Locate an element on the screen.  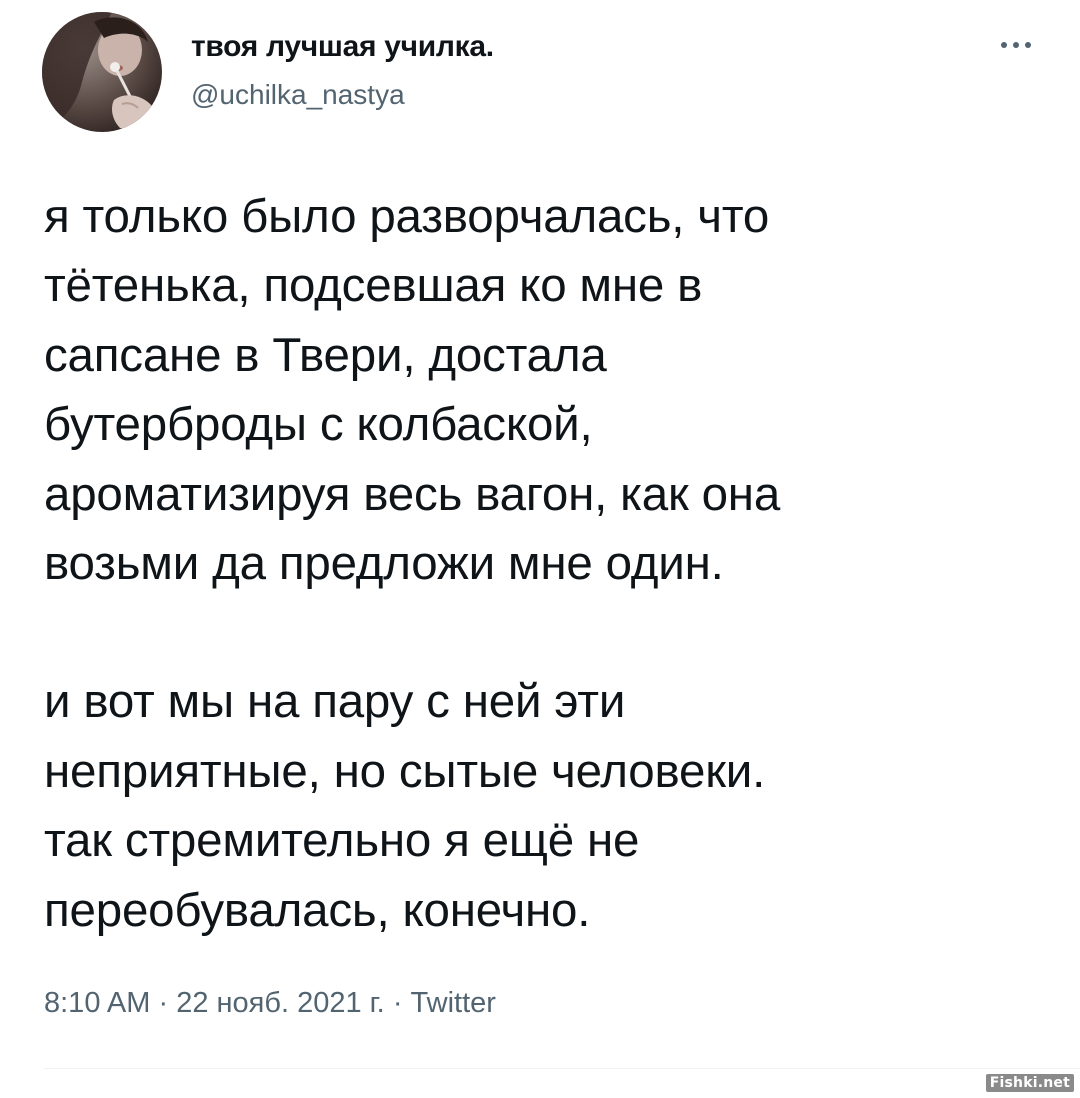
username-handle: @uchilka_nastya is located at coordinates (298, 95).